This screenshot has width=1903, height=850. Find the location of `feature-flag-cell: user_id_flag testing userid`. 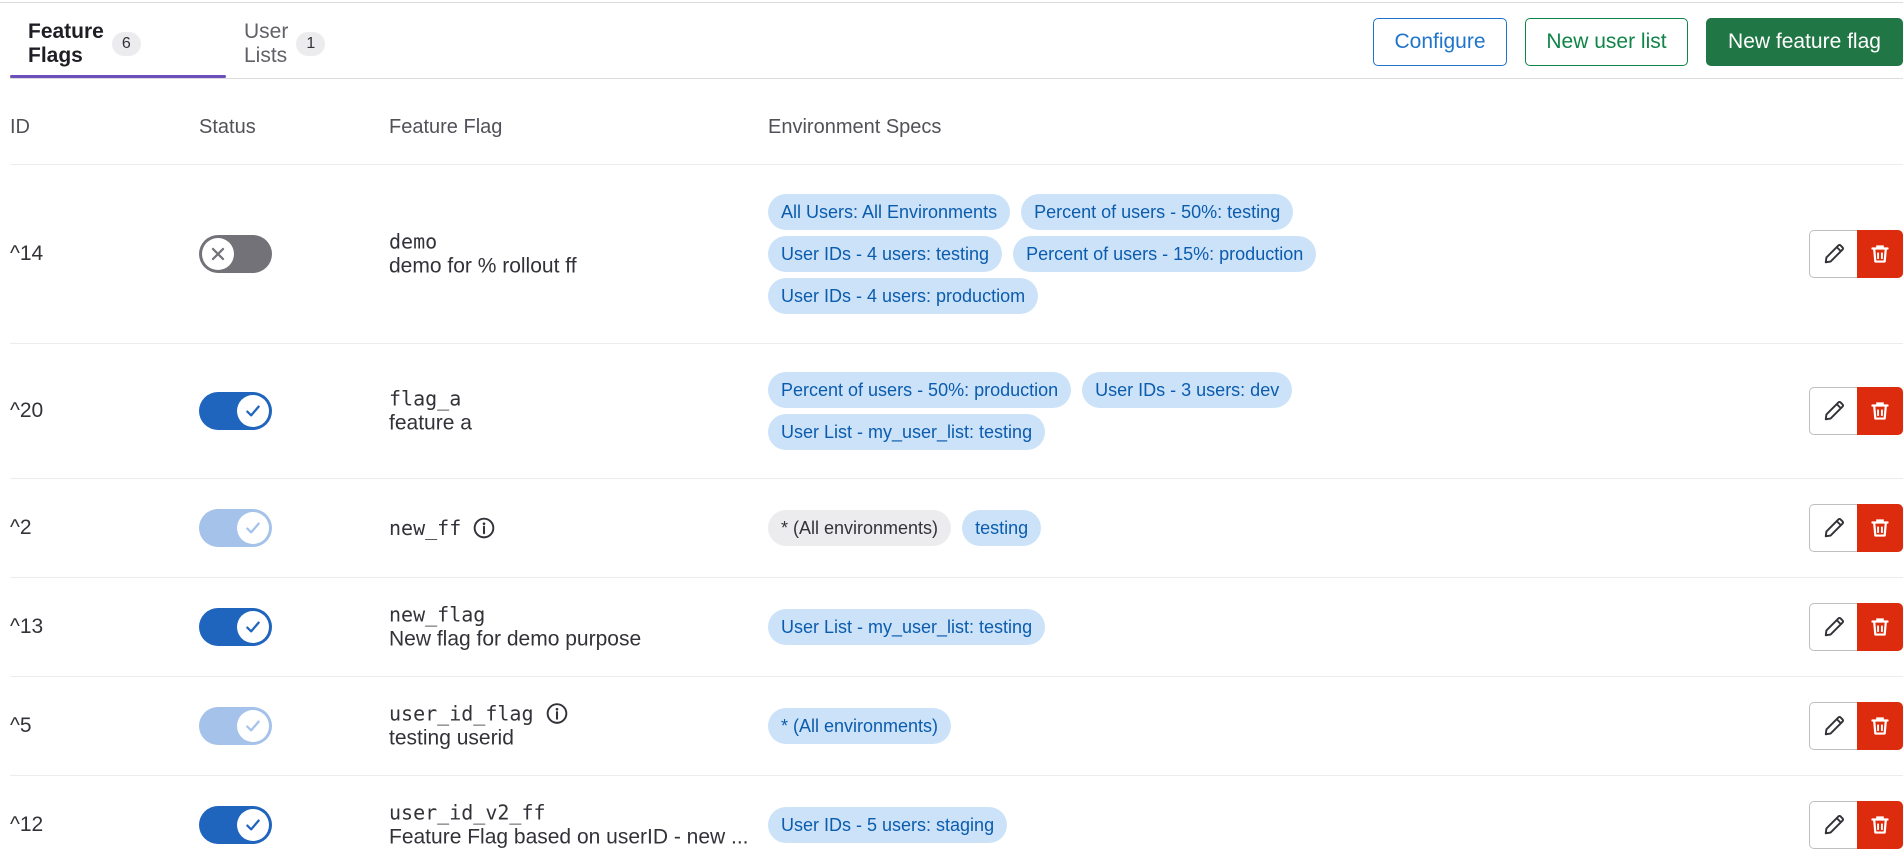

feature-flag-cell: user_id_flag testing userid is located at coordinates (478, 726).